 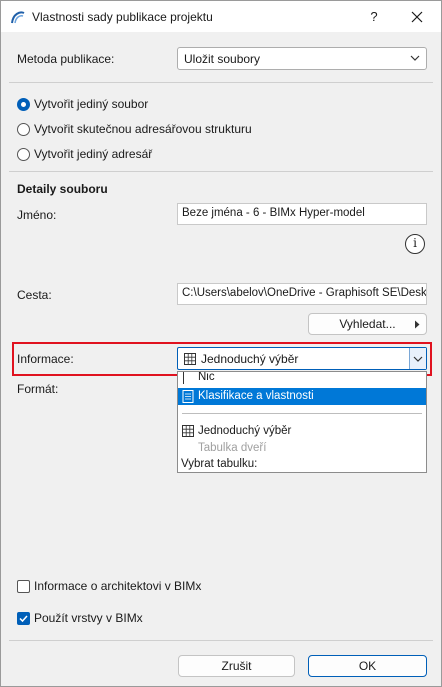 What do you see at coordinates (417, 324) in the screenshot?
I see `chevron-right-icon` at bounding box center [417, 324].